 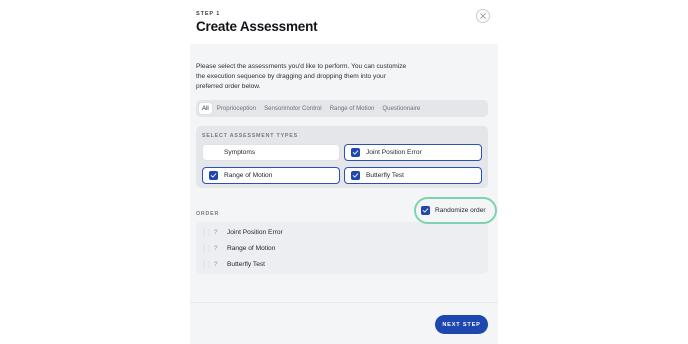 What do you see at coordinates (208, 14) in the screenshot?
I see `step-label: STEP 1` at bounding box center [208, 14].